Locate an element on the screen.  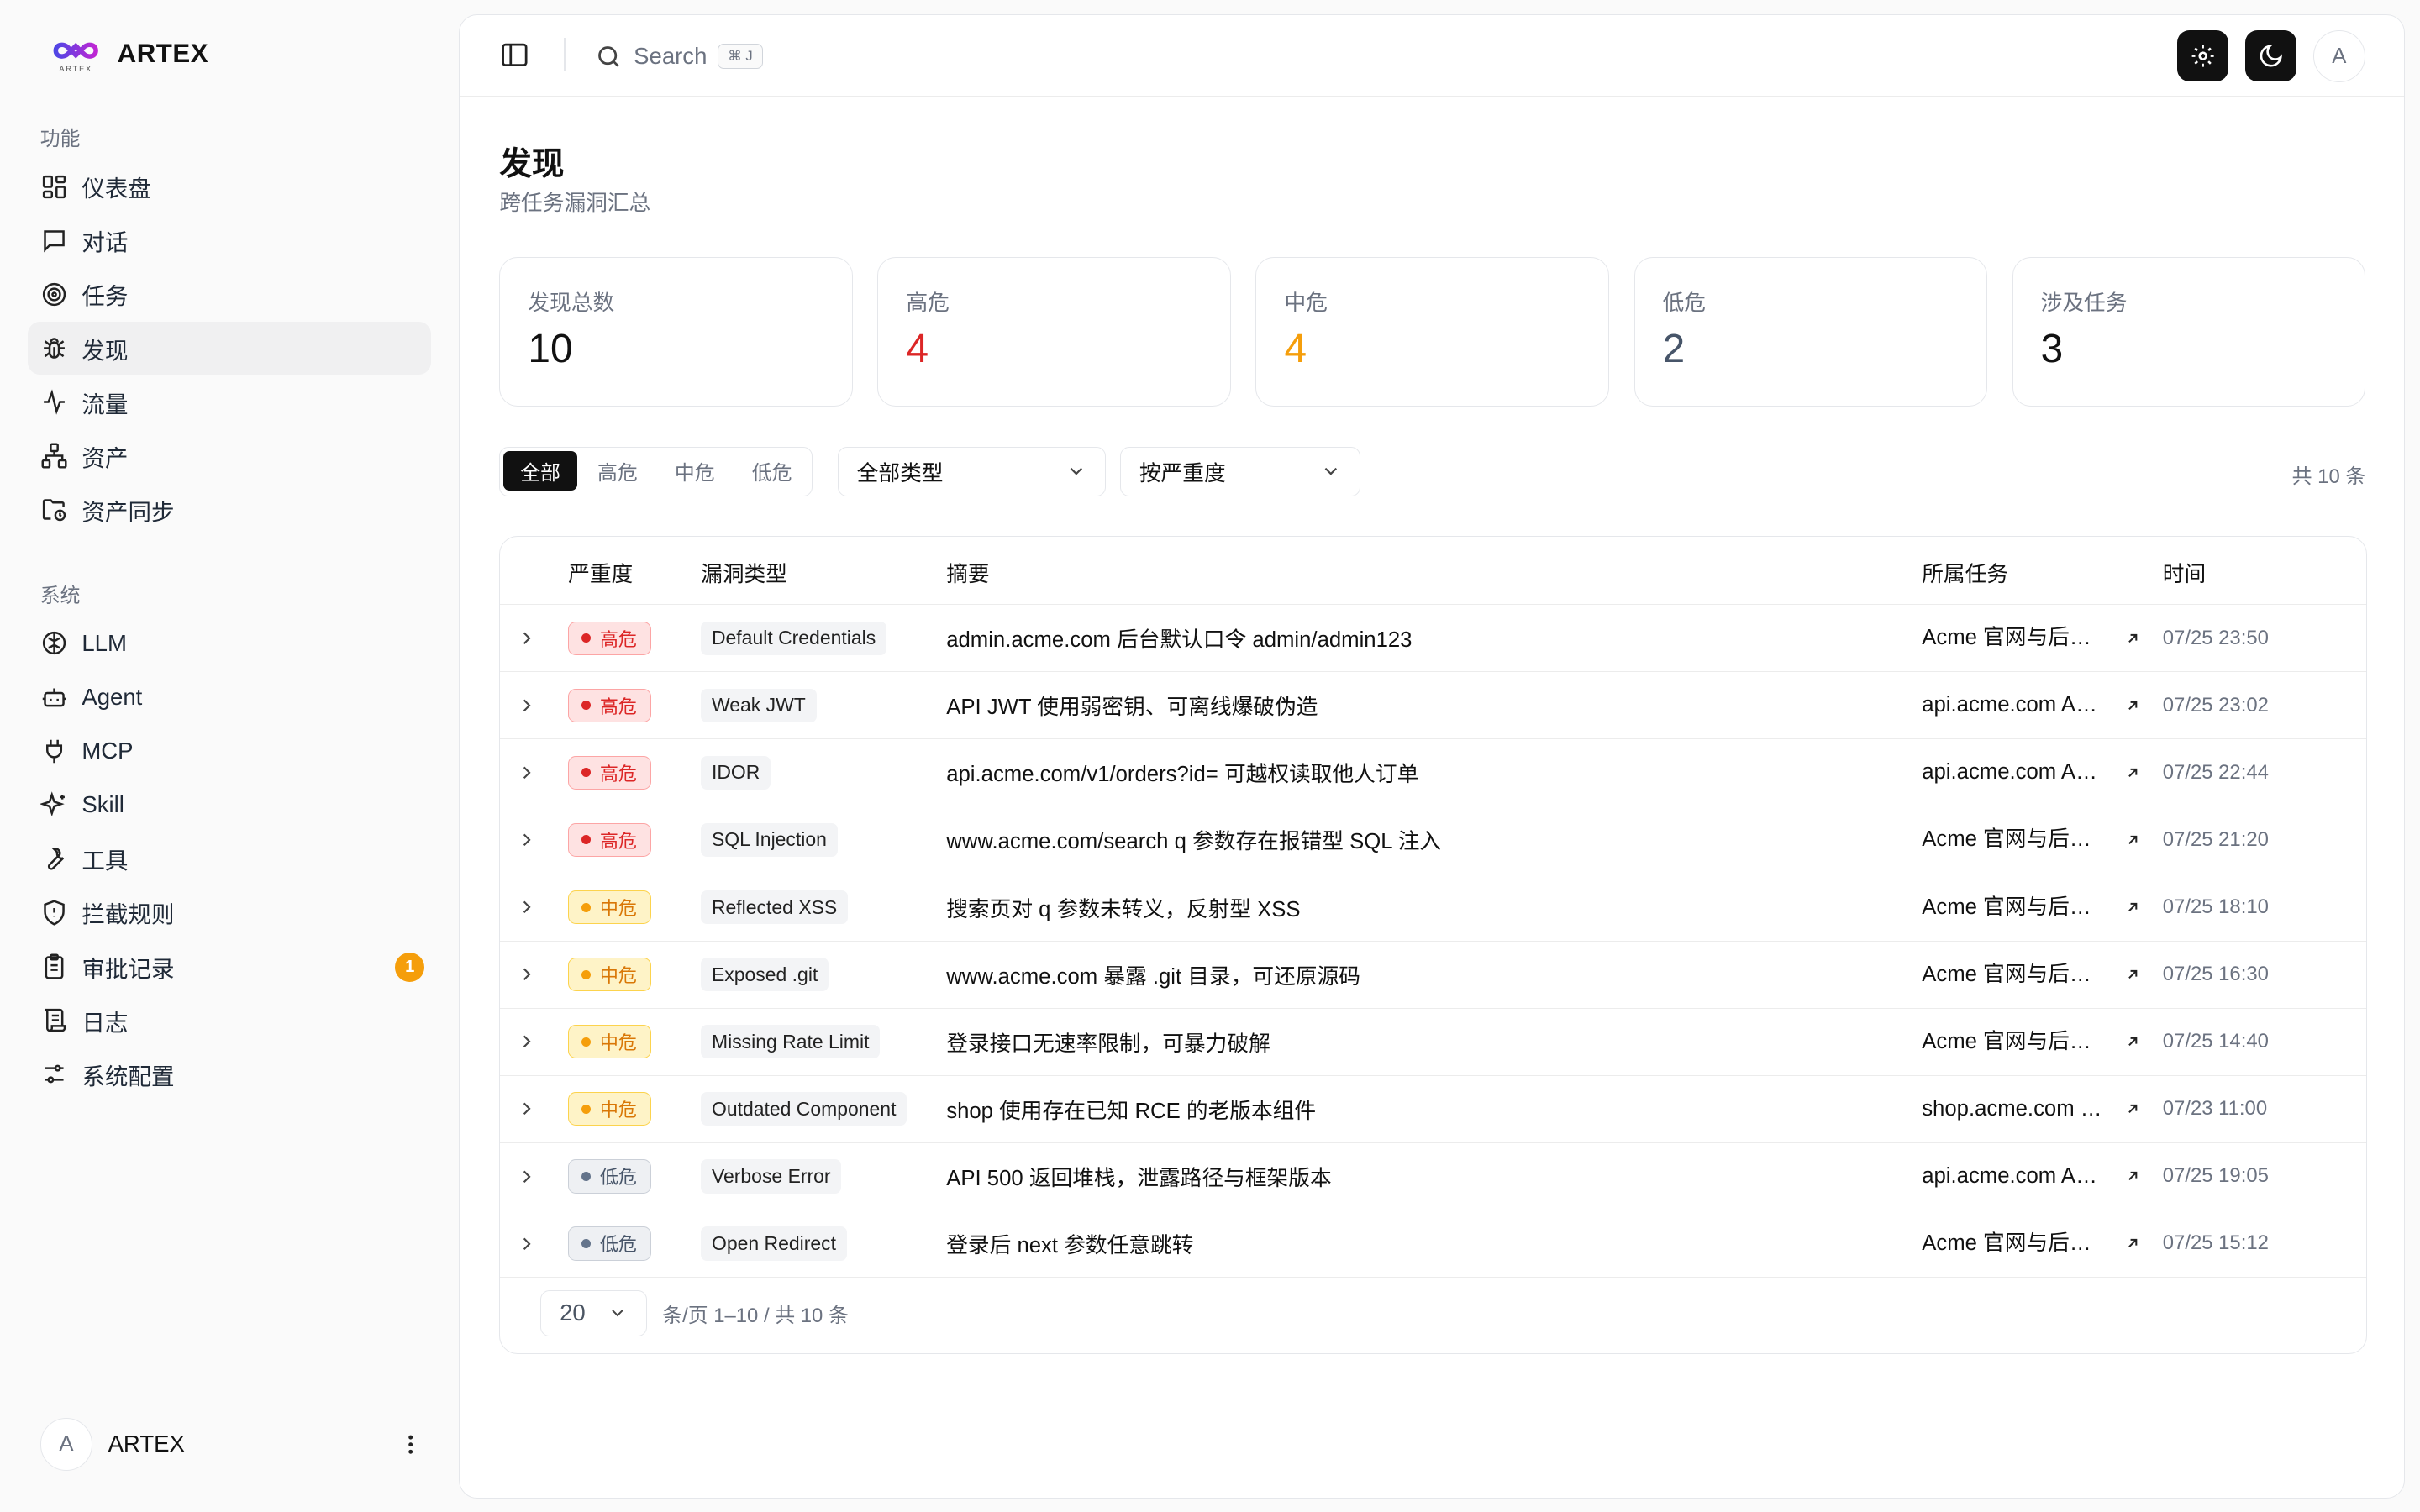
type-cell: IDOR is located at coordinates (736, 772).